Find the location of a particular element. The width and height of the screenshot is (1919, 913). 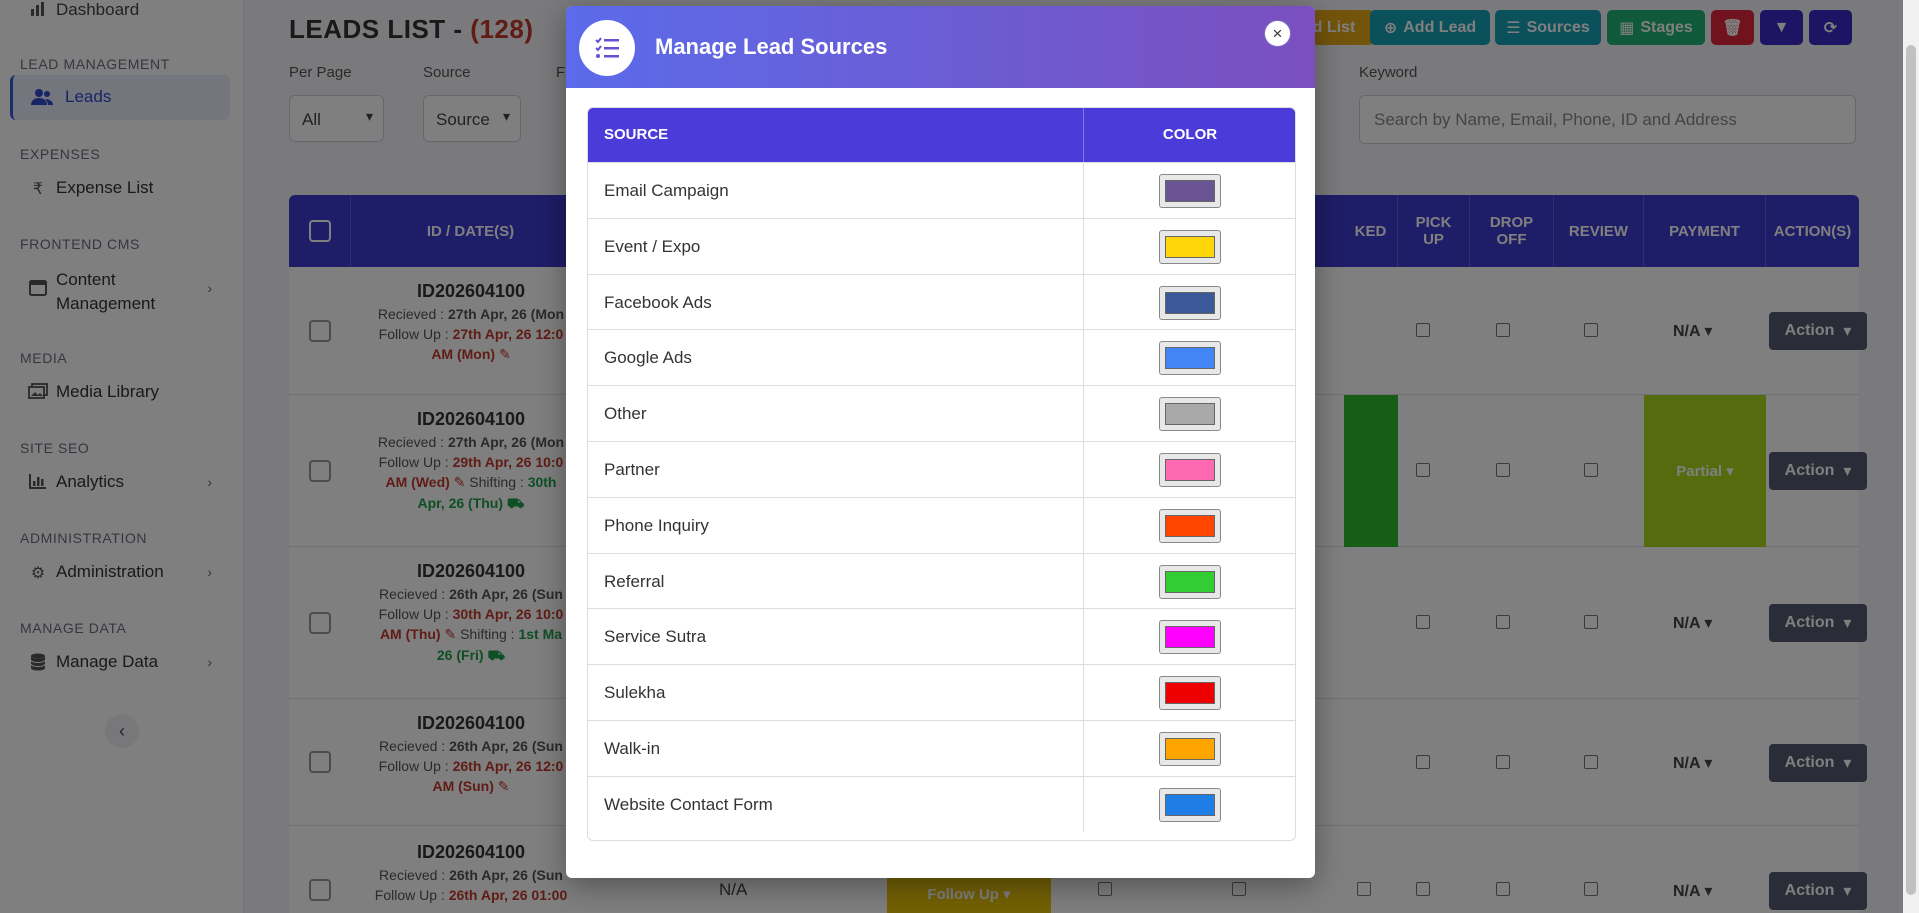

modal-header: Manage Lead Sources × is located at coordinates (940, 47).